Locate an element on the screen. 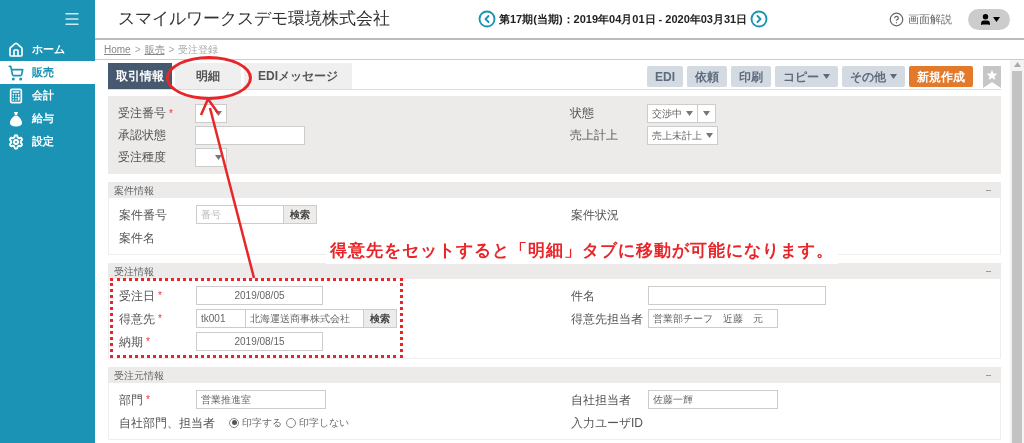 The width and height of the screenshot is (1024, 443). field-label: 案件名 is located at coordinates (137, 238).